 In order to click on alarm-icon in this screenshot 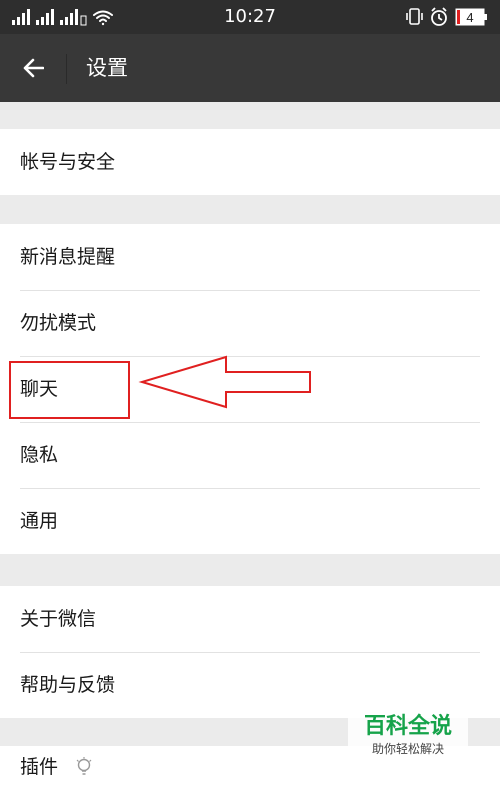, I will do `click(439, 16)`.